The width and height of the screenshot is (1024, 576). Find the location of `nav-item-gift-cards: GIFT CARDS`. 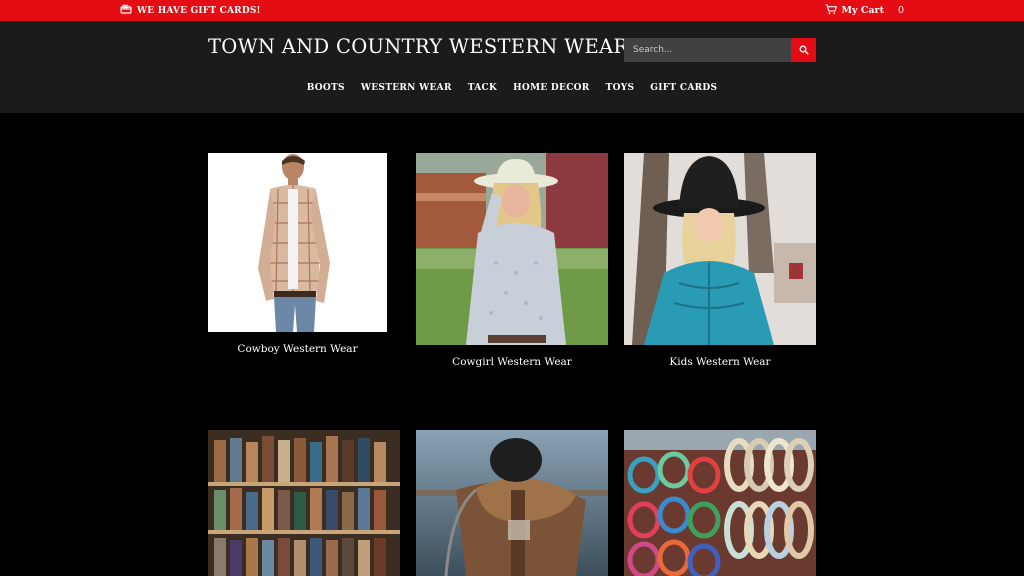

nav-item-gift-cards: GIFT CARDS is located at coordinates (683, 88).